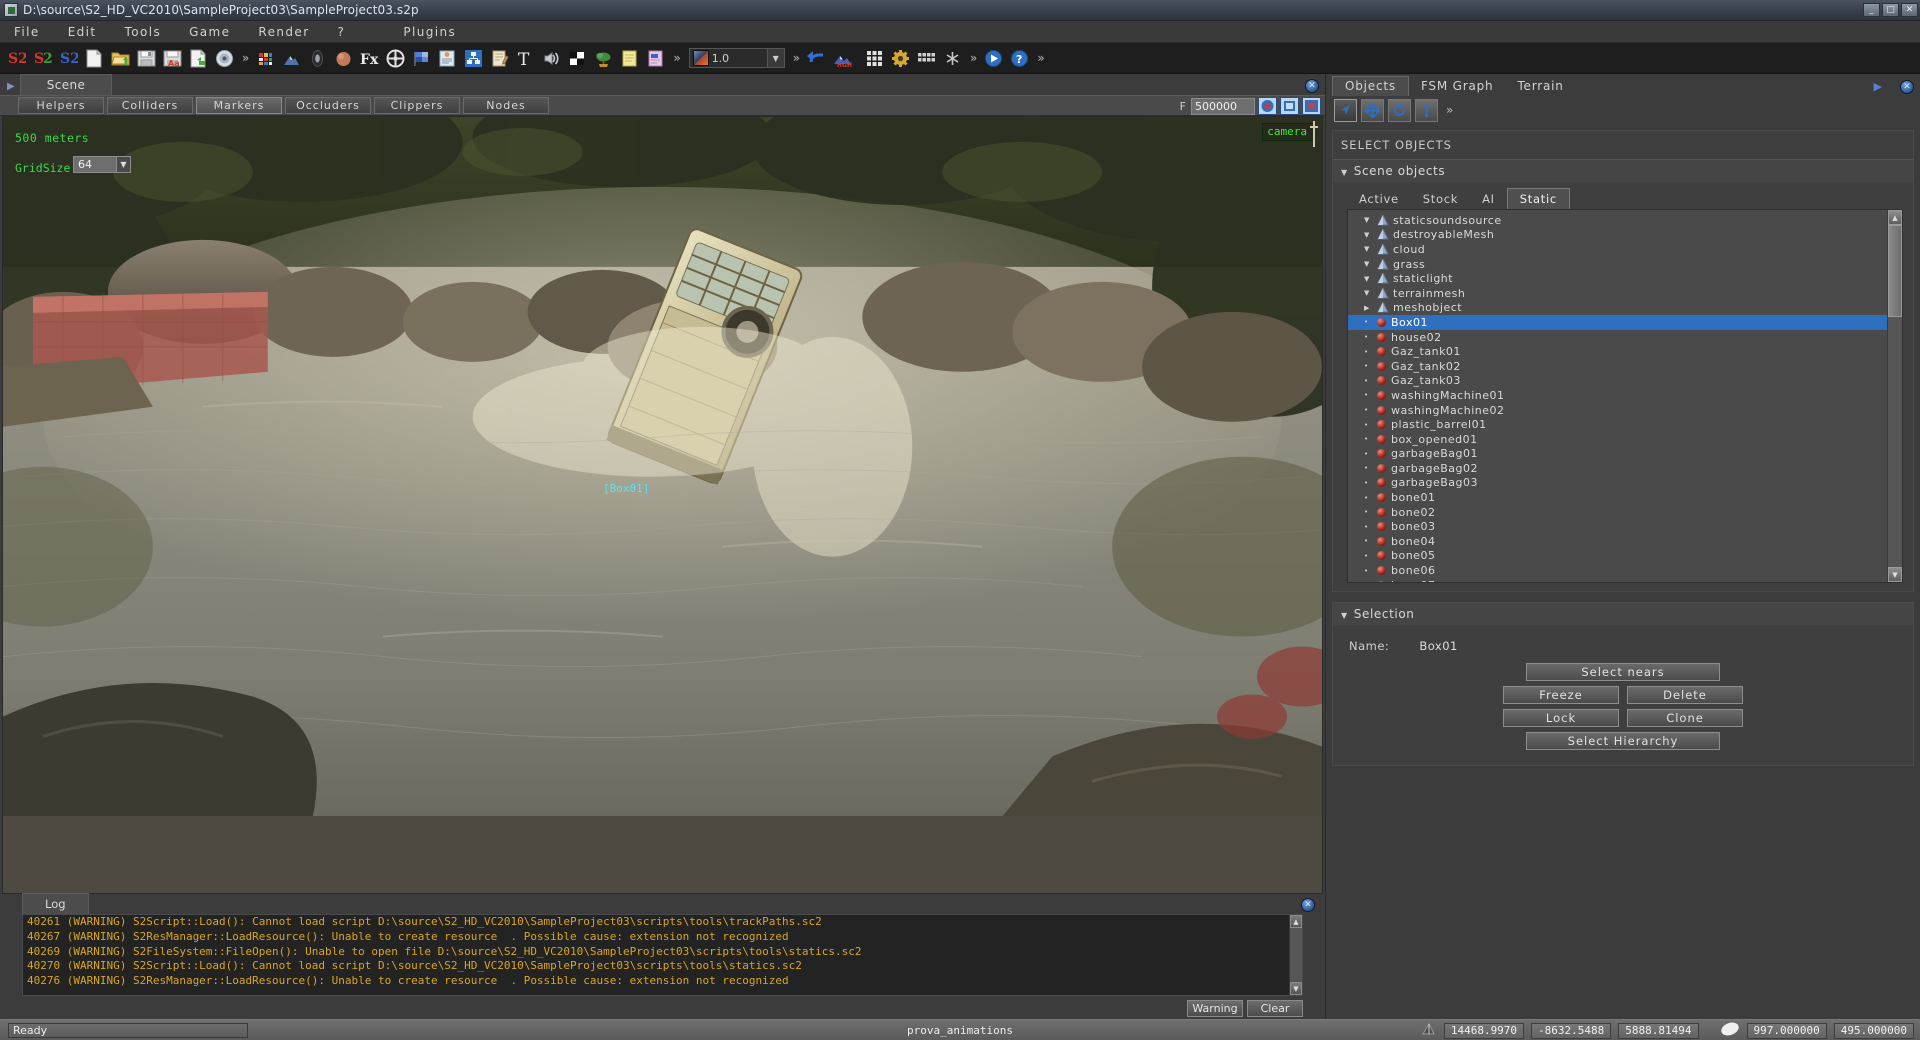 Image resolution: width=1920 pixels, height=1040 pixels. What do you see at coordinates (1623, 741) in the screenshot?
I see `select-hierarchy-button: Select Hierarchy` at bounding box center [1623, 741].